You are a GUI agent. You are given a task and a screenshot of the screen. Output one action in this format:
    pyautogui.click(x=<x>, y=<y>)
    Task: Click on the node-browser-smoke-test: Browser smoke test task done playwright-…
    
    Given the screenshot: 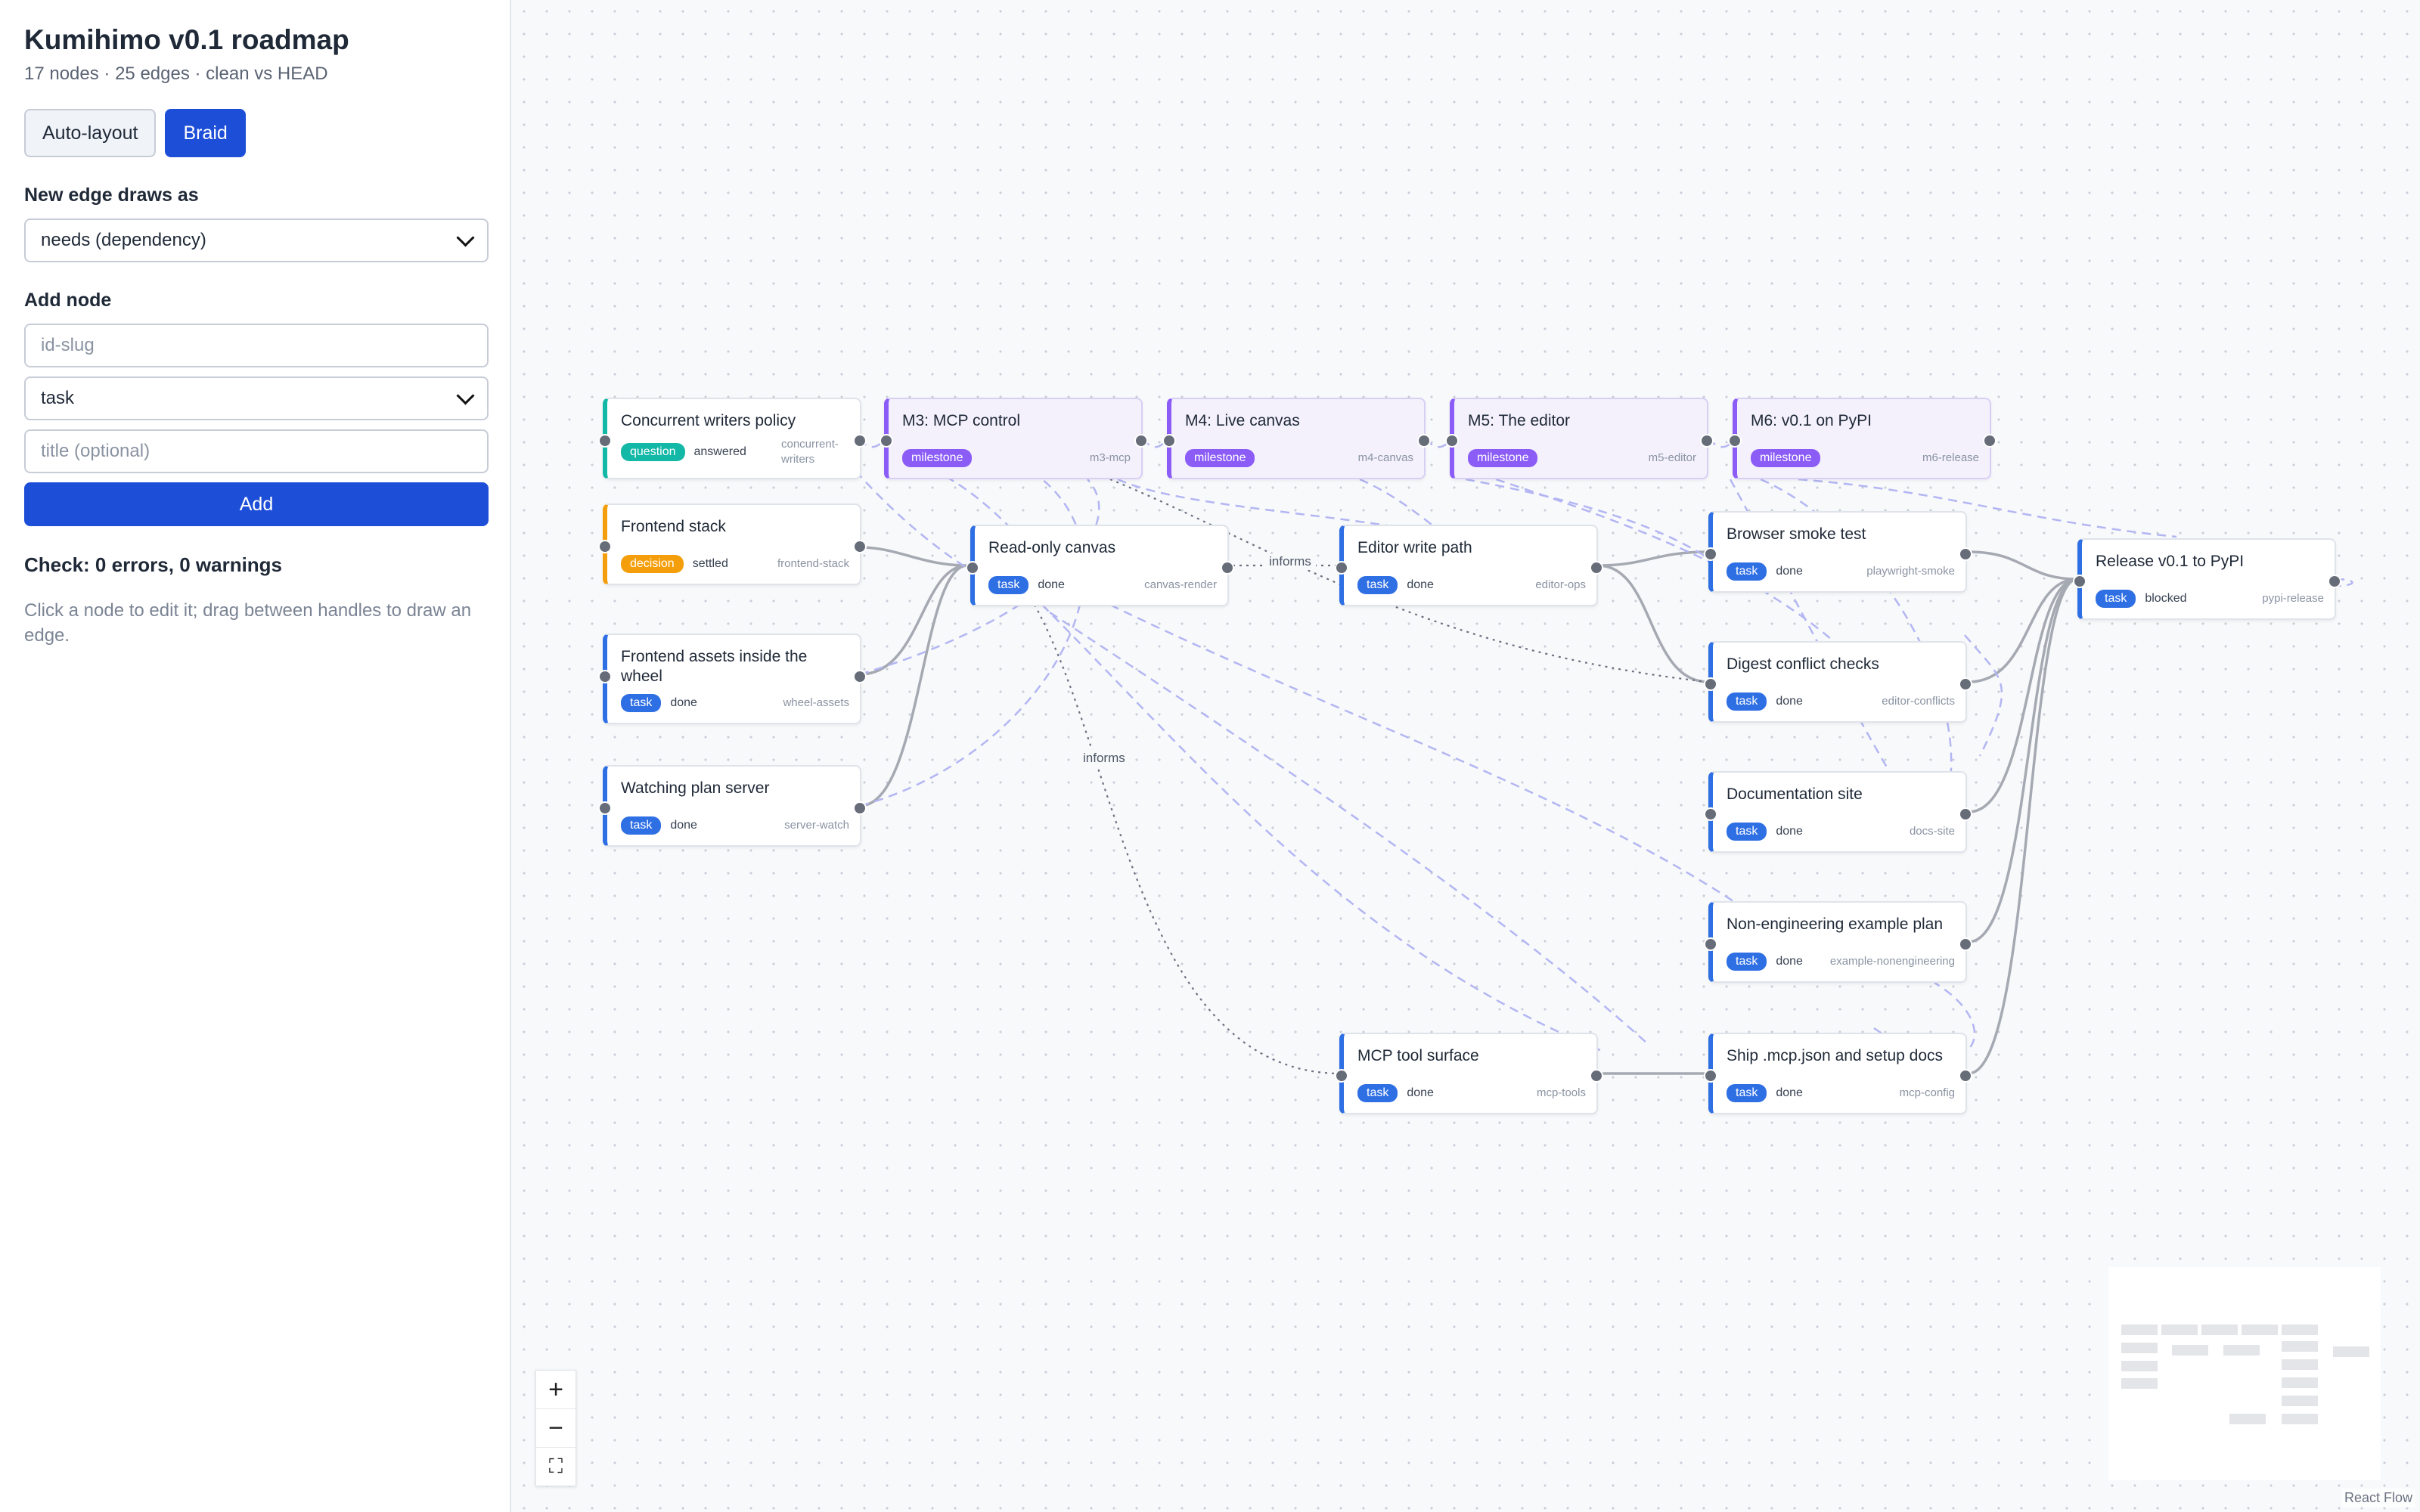 What is the action you would take?
    pyautogui.click(x=1838, y=552)
    